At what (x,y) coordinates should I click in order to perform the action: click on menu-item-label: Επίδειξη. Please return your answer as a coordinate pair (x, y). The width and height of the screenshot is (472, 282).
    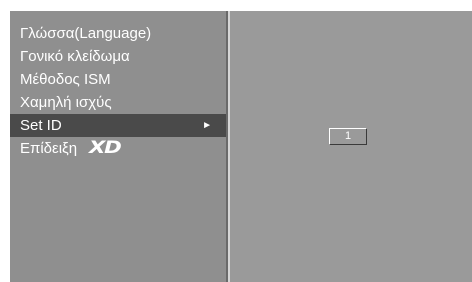
    Looking at the image, I should click on (49, 148).